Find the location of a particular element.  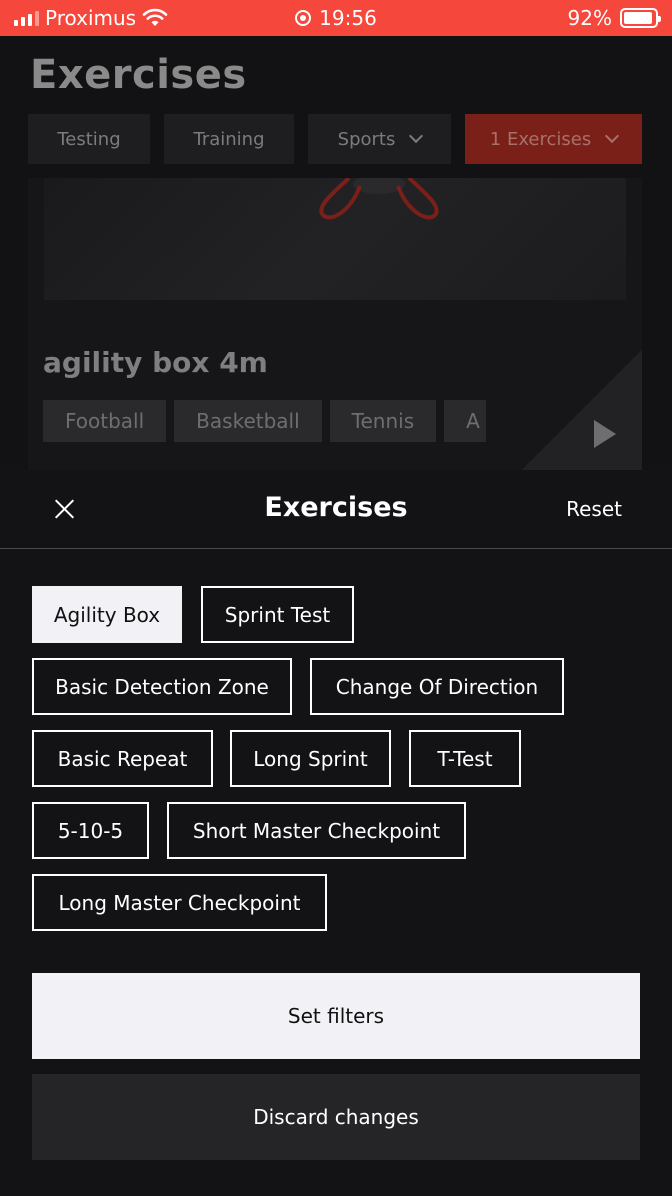

chip-short-master-checkpoint: Short Master Checkpoint is located at coordinates (316, 830).